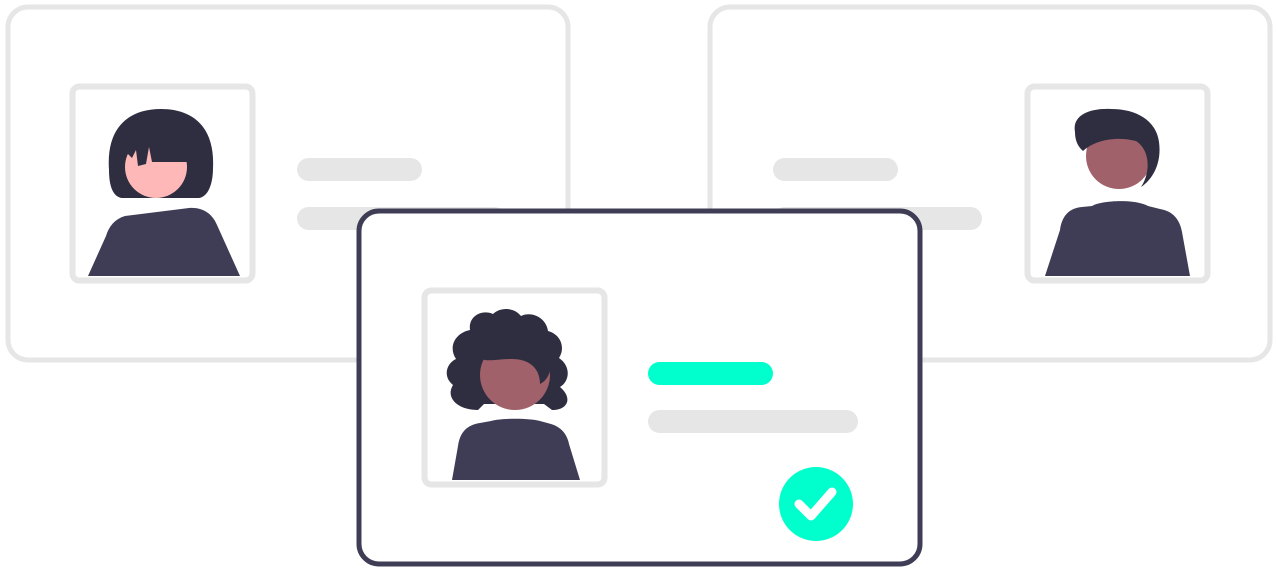  What do you see at coordinates (710, 373) in the screenshot?
I see `name-line-highlighted` at bounding box center [710, 373].